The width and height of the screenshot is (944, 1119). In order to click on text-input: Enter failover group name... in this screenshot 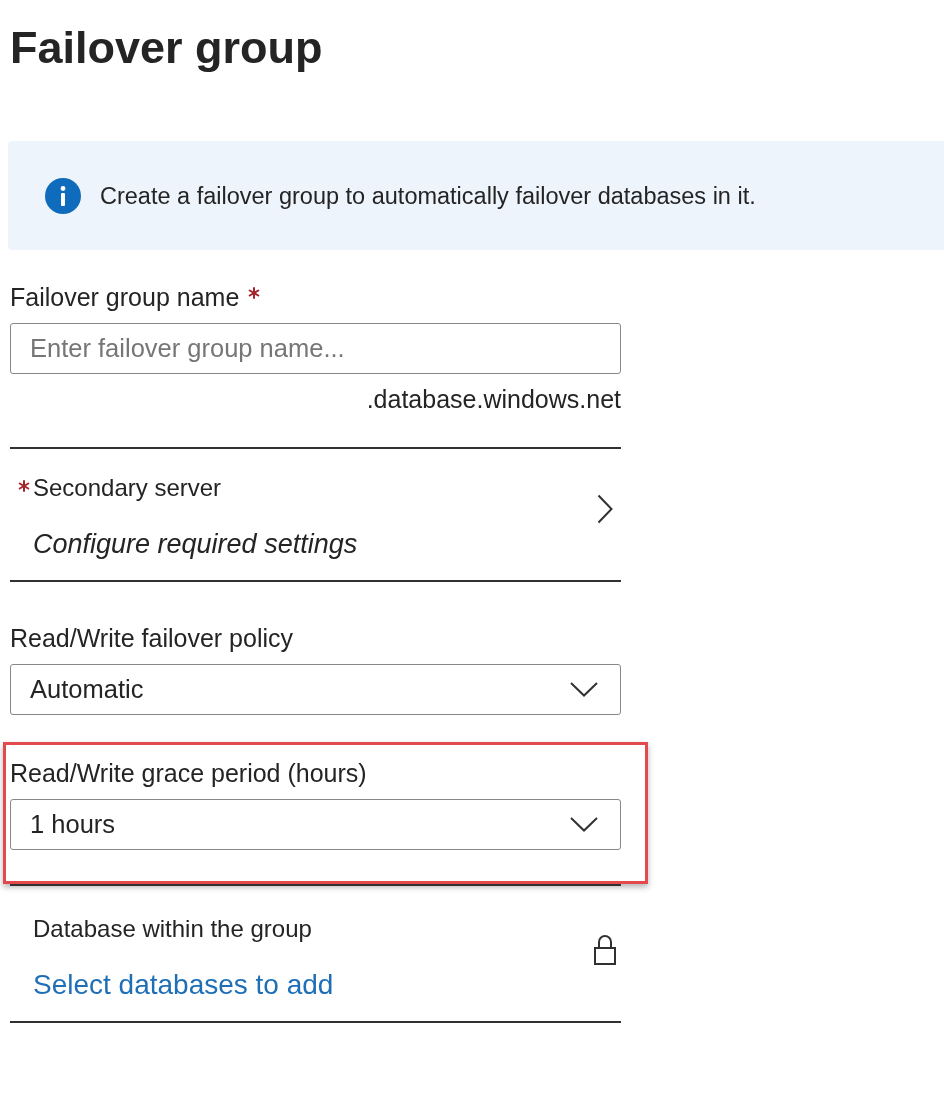, I will do `click(315, 348)`.